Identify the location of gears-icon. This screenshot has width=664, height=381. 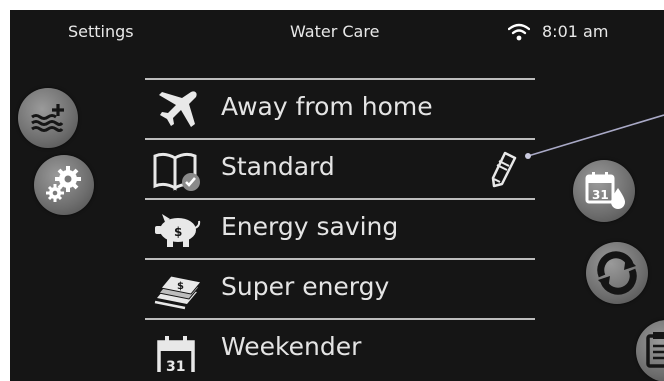
(63, 184).